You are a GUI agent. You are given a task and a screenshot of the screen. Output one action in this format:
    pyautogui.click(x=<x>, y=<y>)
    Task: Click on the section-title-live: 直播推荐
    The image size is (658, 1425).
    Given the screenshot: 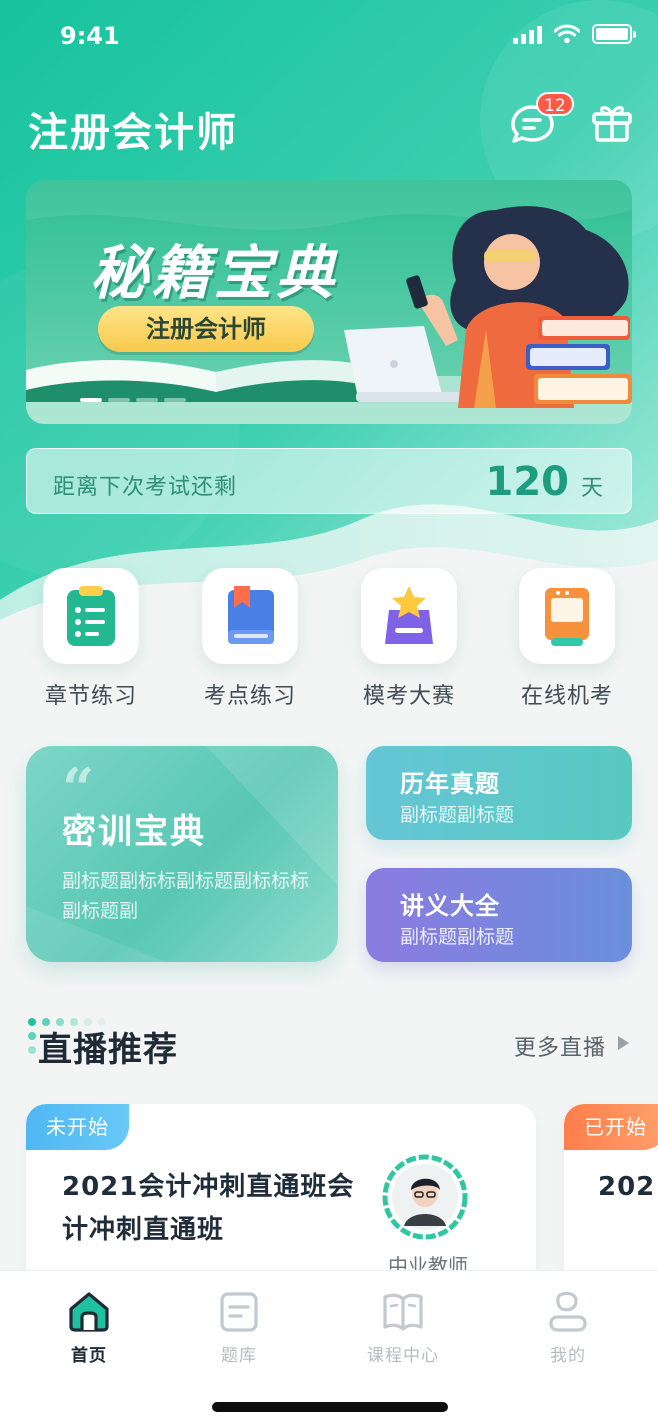 What is the action you would take?
    pyautogui.click(x=108, y=1050)
    